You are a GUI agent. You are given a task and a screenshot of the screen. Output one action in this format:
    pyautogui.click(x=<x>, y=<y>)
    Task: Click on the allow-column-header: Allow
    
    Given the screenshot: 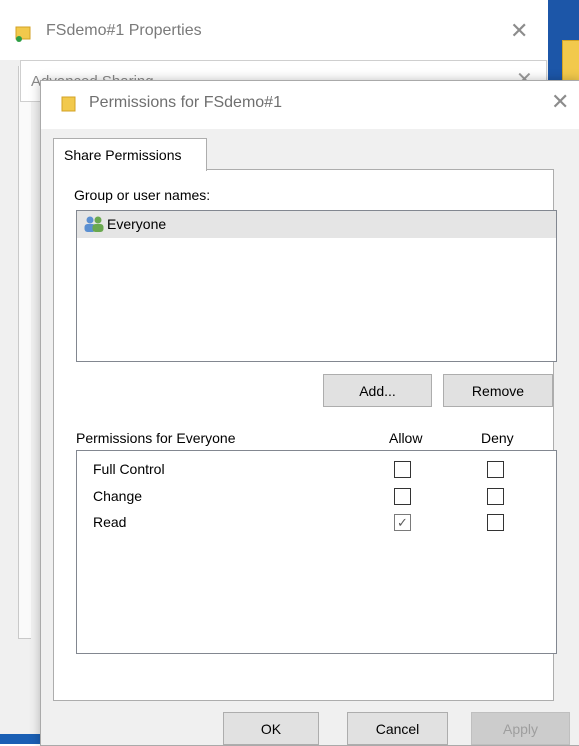 What is the action you would take?
    pyautogui.click(x=406, y=438)
    